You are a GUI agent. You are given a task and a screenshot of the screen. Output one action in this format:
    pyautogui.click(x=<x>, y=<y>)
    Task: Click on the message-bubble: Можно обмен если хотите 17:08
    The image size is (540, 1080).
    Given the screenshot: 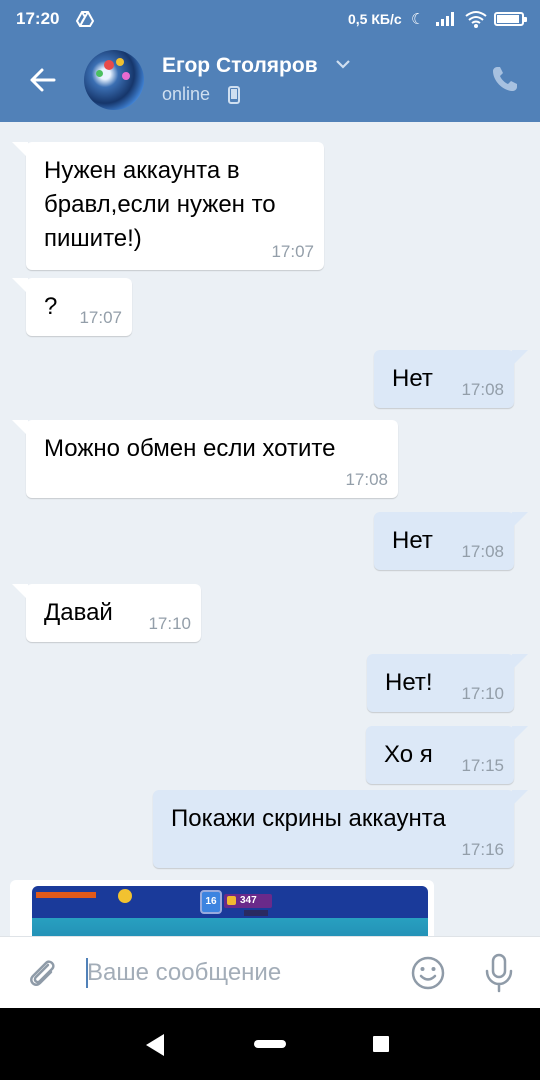 What is the action you would take?
    pyautogui.click(x=205, y=459)
    